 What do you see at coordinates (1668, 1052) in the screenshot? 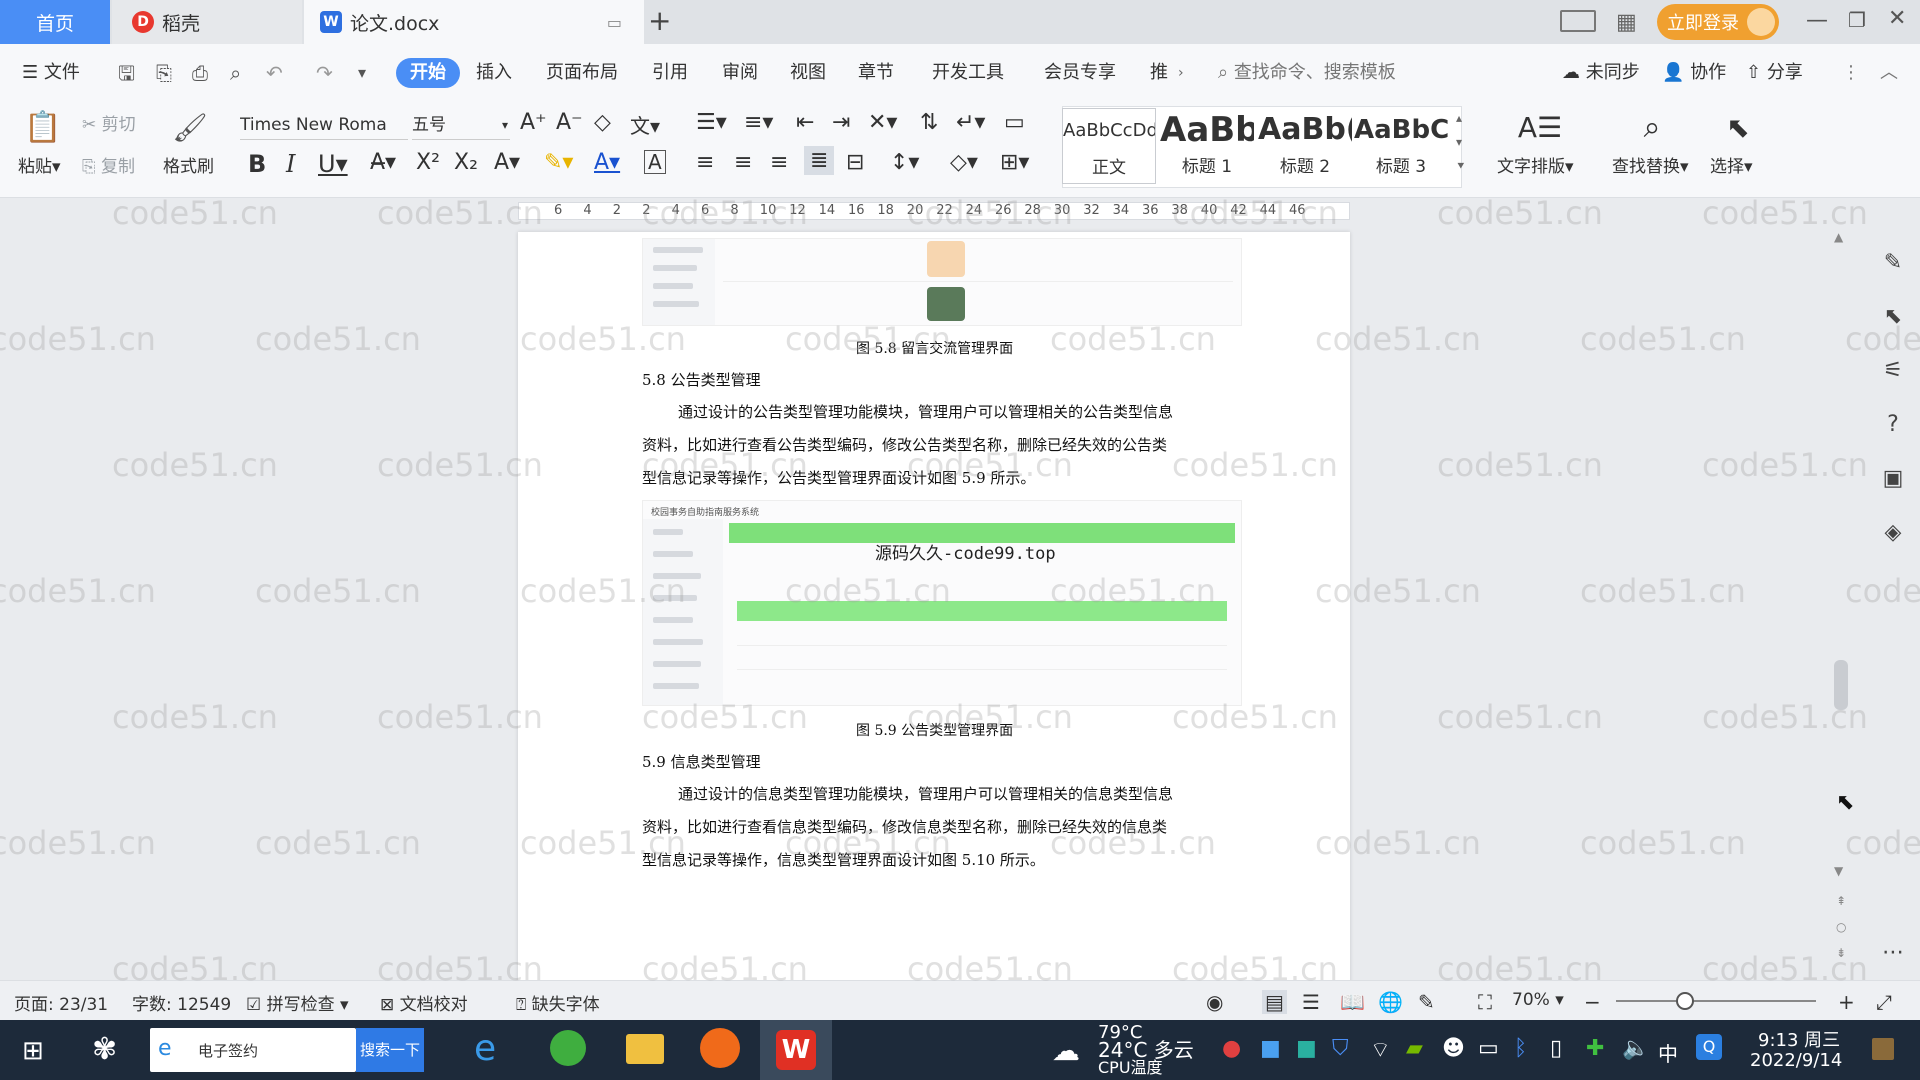
I see `ime-indicator: 中` at bounding box center [1668, 1052].